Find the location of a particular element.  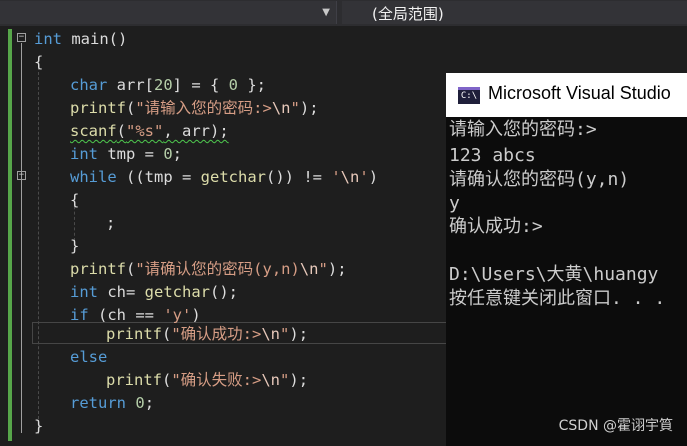

scope-dropdown: (全局范围) is located at coordinates (514, 12).